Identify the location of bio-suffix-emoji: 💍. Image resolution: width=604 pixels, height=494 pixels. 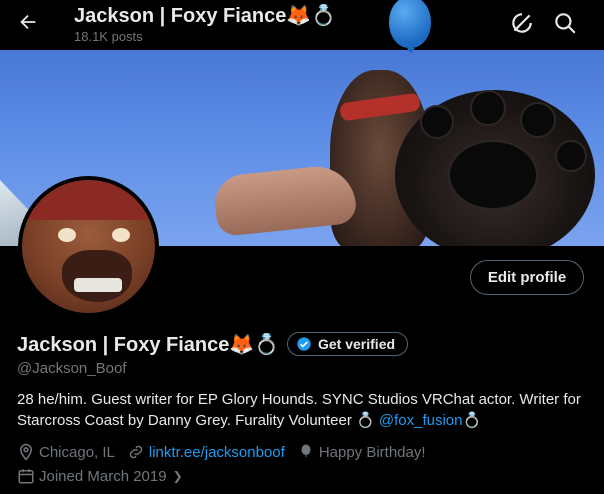
(472, 420).